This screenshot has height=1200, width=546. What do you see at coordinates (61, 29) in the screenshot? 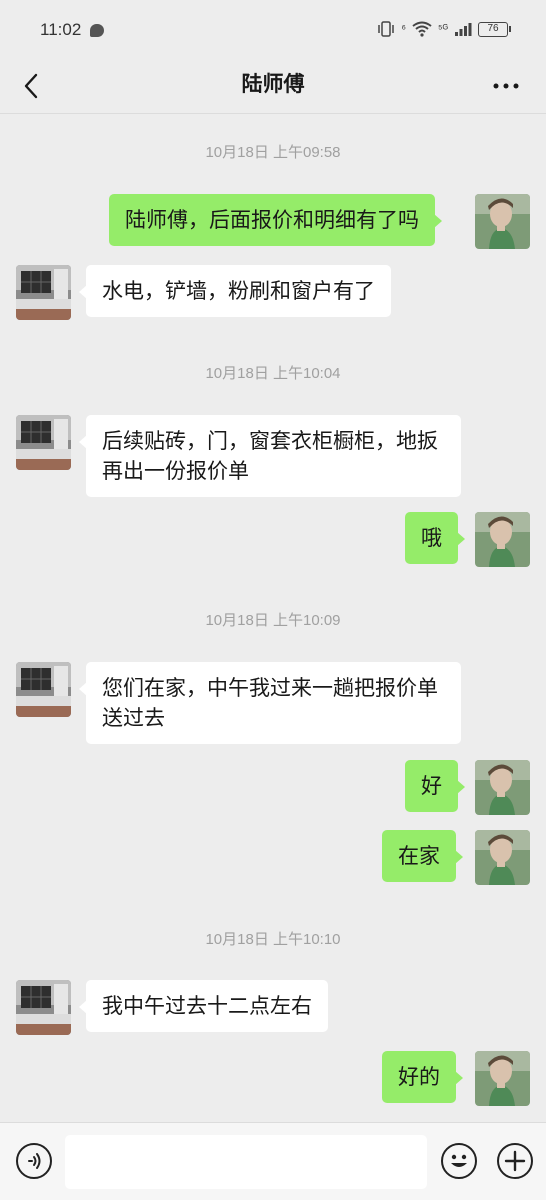
I see `status-time: 11:02` at bounding box center [61, 29].